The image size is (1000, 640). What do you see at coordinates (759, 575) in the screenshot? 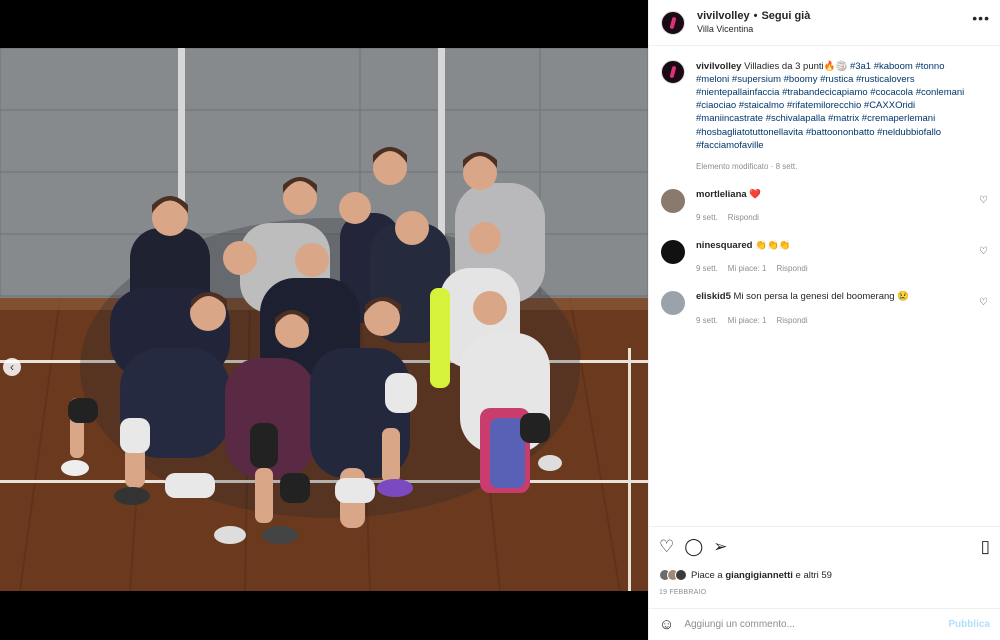
I see `likes-user: giangigiannetti` at bounding box center [759, 575].